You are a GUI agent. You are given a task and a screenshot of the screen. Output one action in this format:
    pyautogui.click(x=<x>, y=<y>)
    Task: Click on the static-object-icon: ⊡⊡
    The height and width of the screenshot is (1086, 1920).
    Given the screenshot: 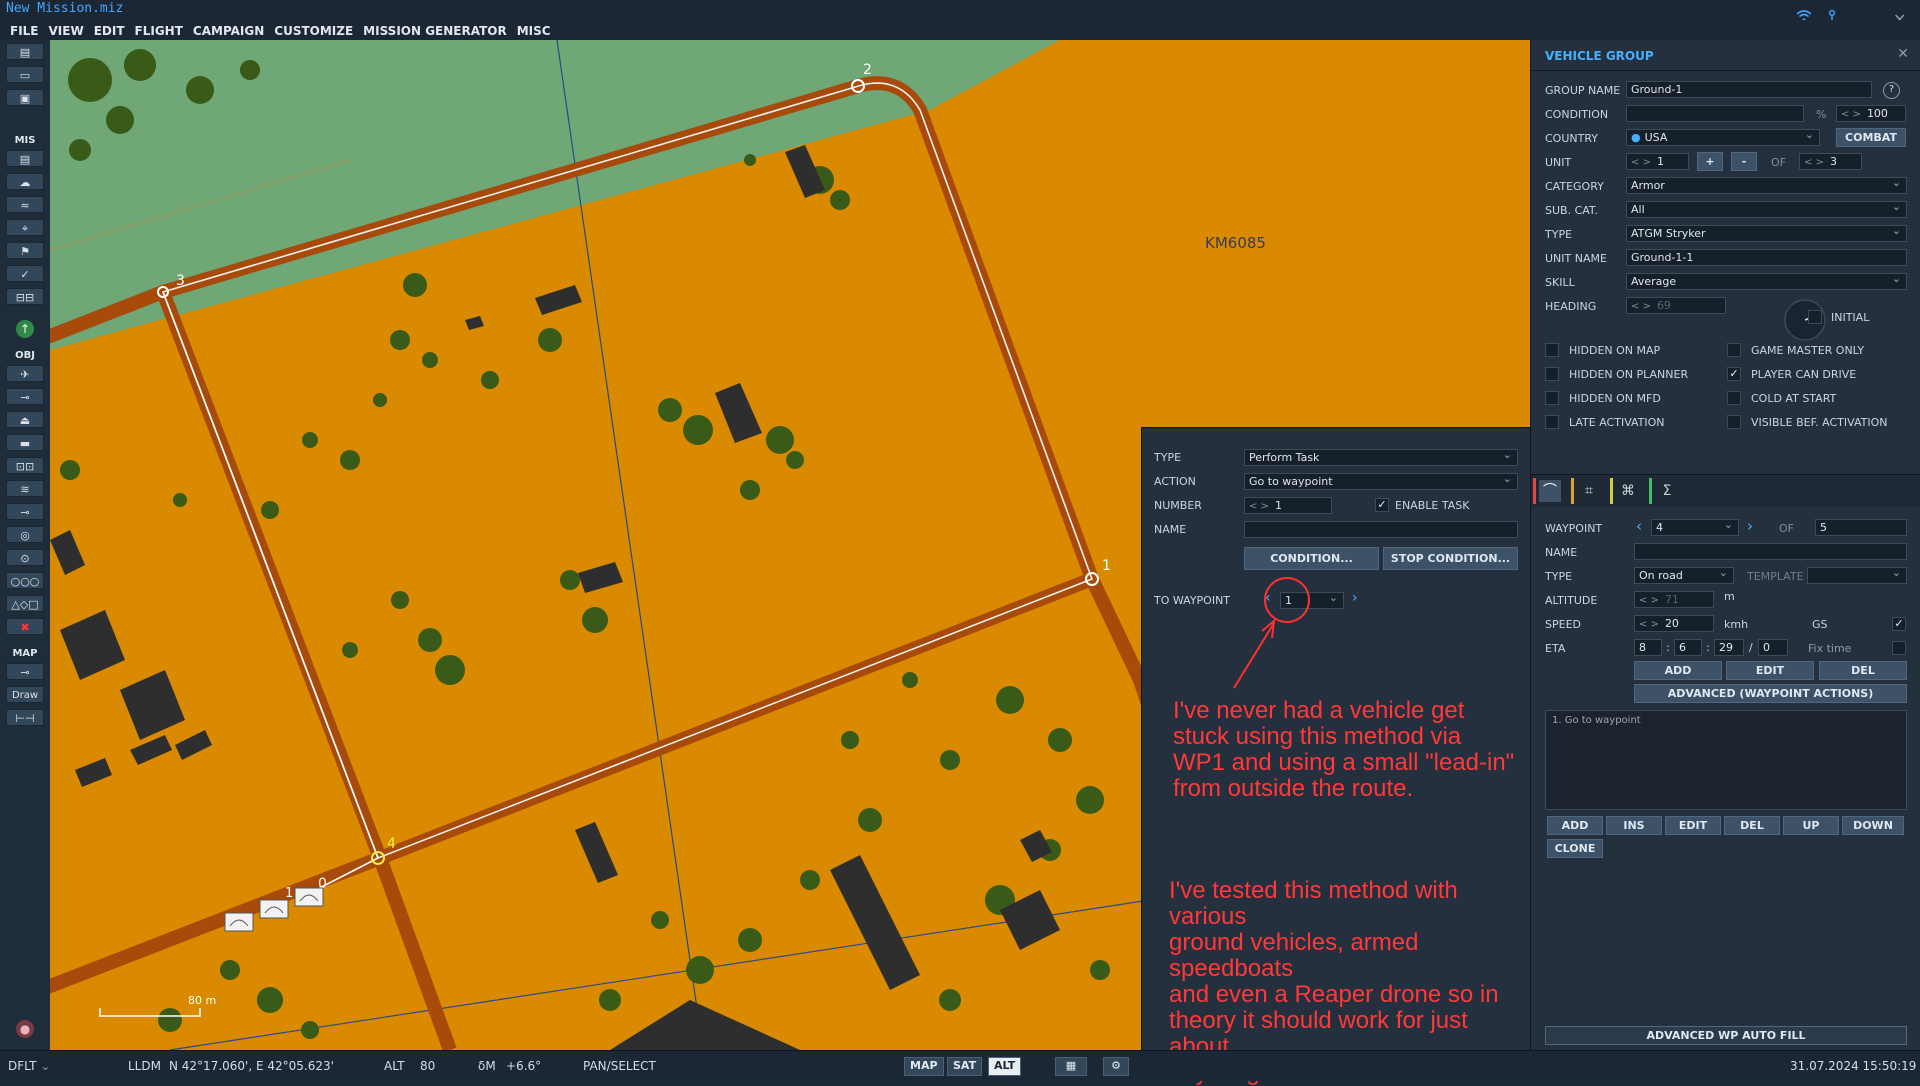 What is the action you would take?
    pyautogui.click(x=25, y=465)
    